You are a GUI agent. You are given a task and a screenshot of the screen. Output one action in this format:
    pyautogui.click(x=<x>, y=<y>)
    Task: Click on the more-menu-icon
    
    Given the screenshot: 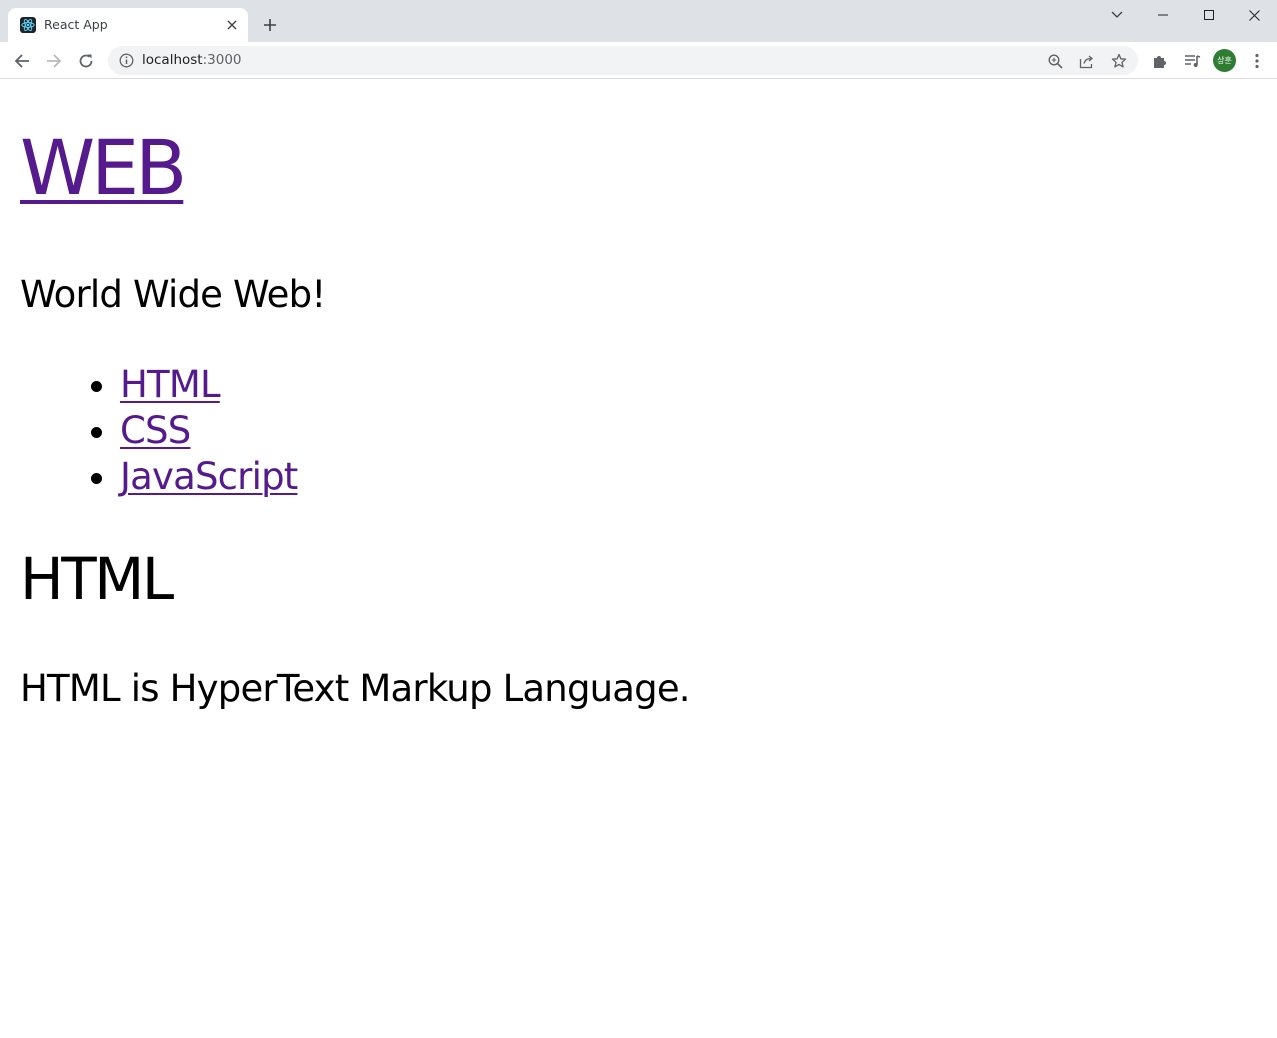 What is the action you would take?
    pyautogui.click(x=1257, y=61)
    